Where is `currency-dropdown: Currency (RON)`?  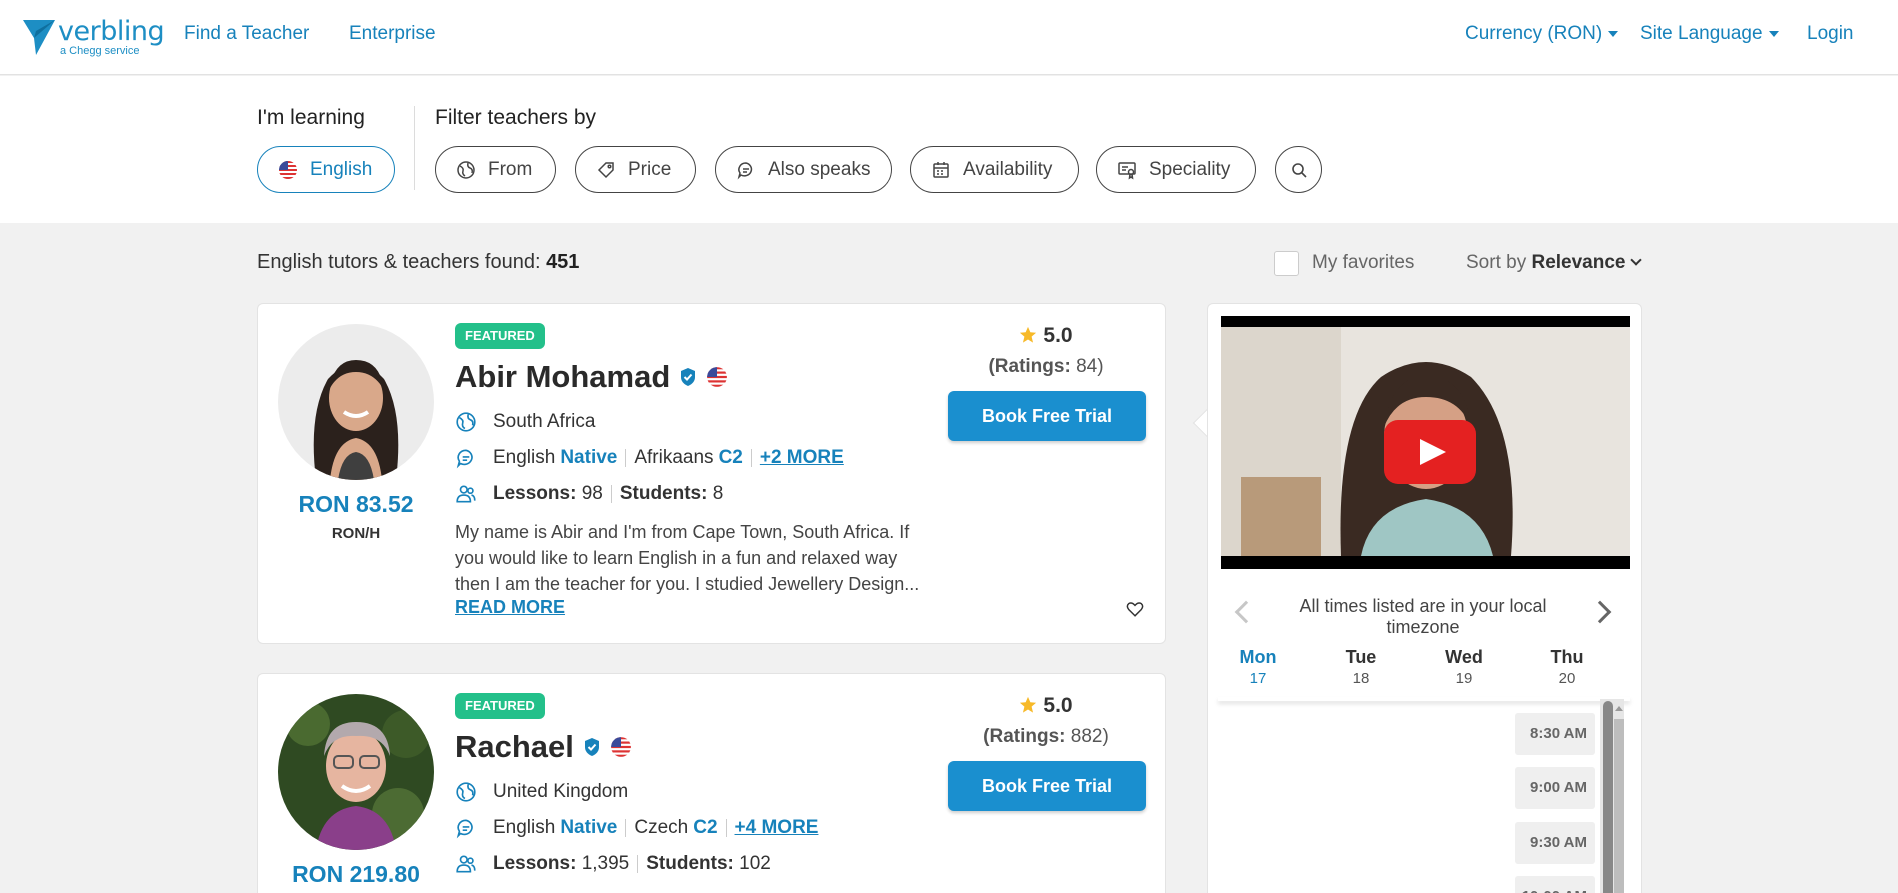
currency-dropdown: Currency (RON) is located at coordinates (1542, 34).